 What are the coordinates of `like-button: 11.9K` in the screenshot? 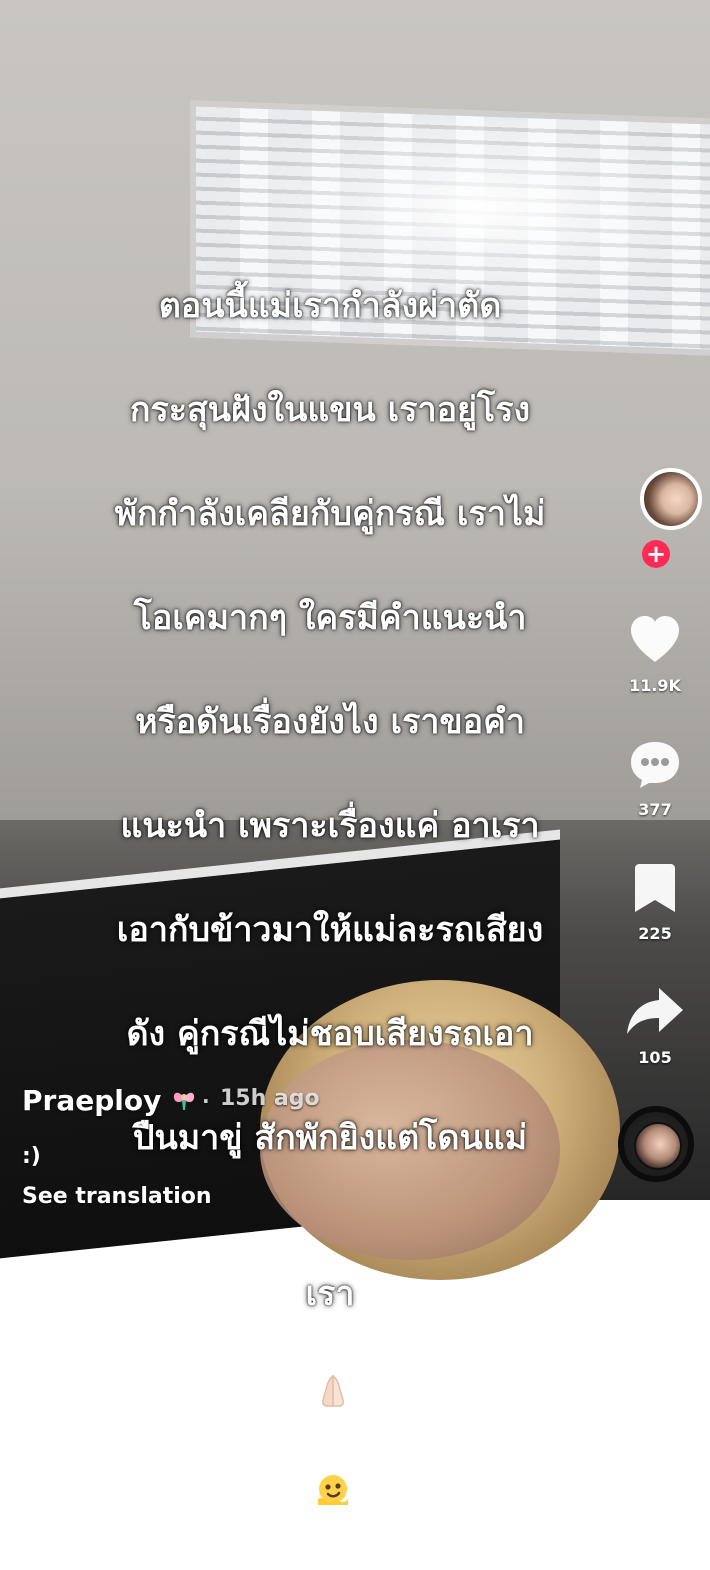 It's located at (655, 653).